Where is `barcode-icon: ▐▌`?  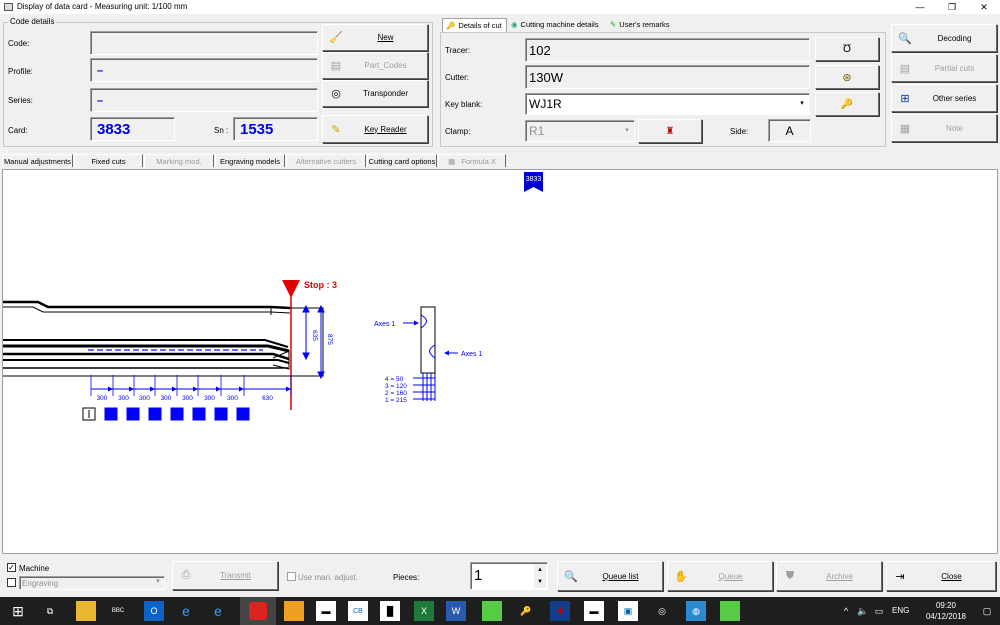
barcode-icon: ▐▌ is located at coordinates (390, 611).